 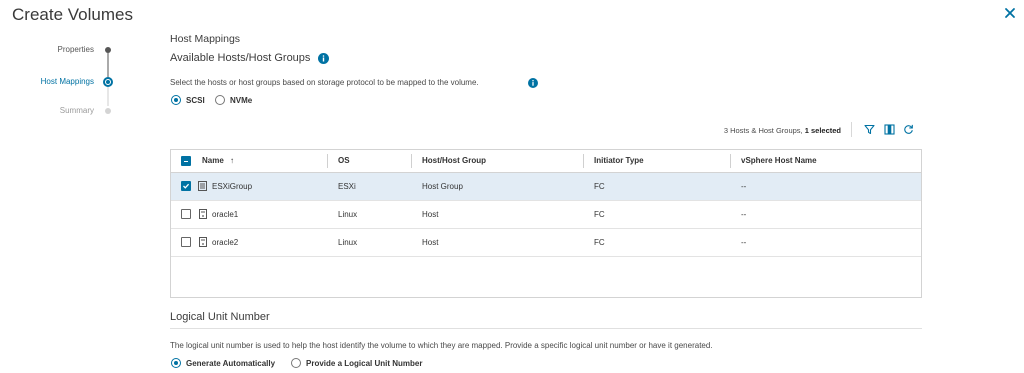 What do you see at coordinates (232, 186) in the screenshot?
I see `cell-name: ESXiGroup` at bounding box center [232, 186].